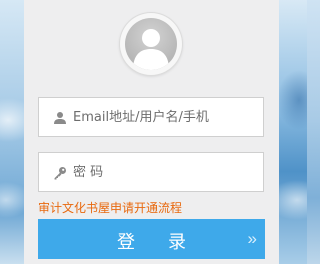 The image size is (320, 264). I want to click on user-avatar-icon, so click(151, 44).